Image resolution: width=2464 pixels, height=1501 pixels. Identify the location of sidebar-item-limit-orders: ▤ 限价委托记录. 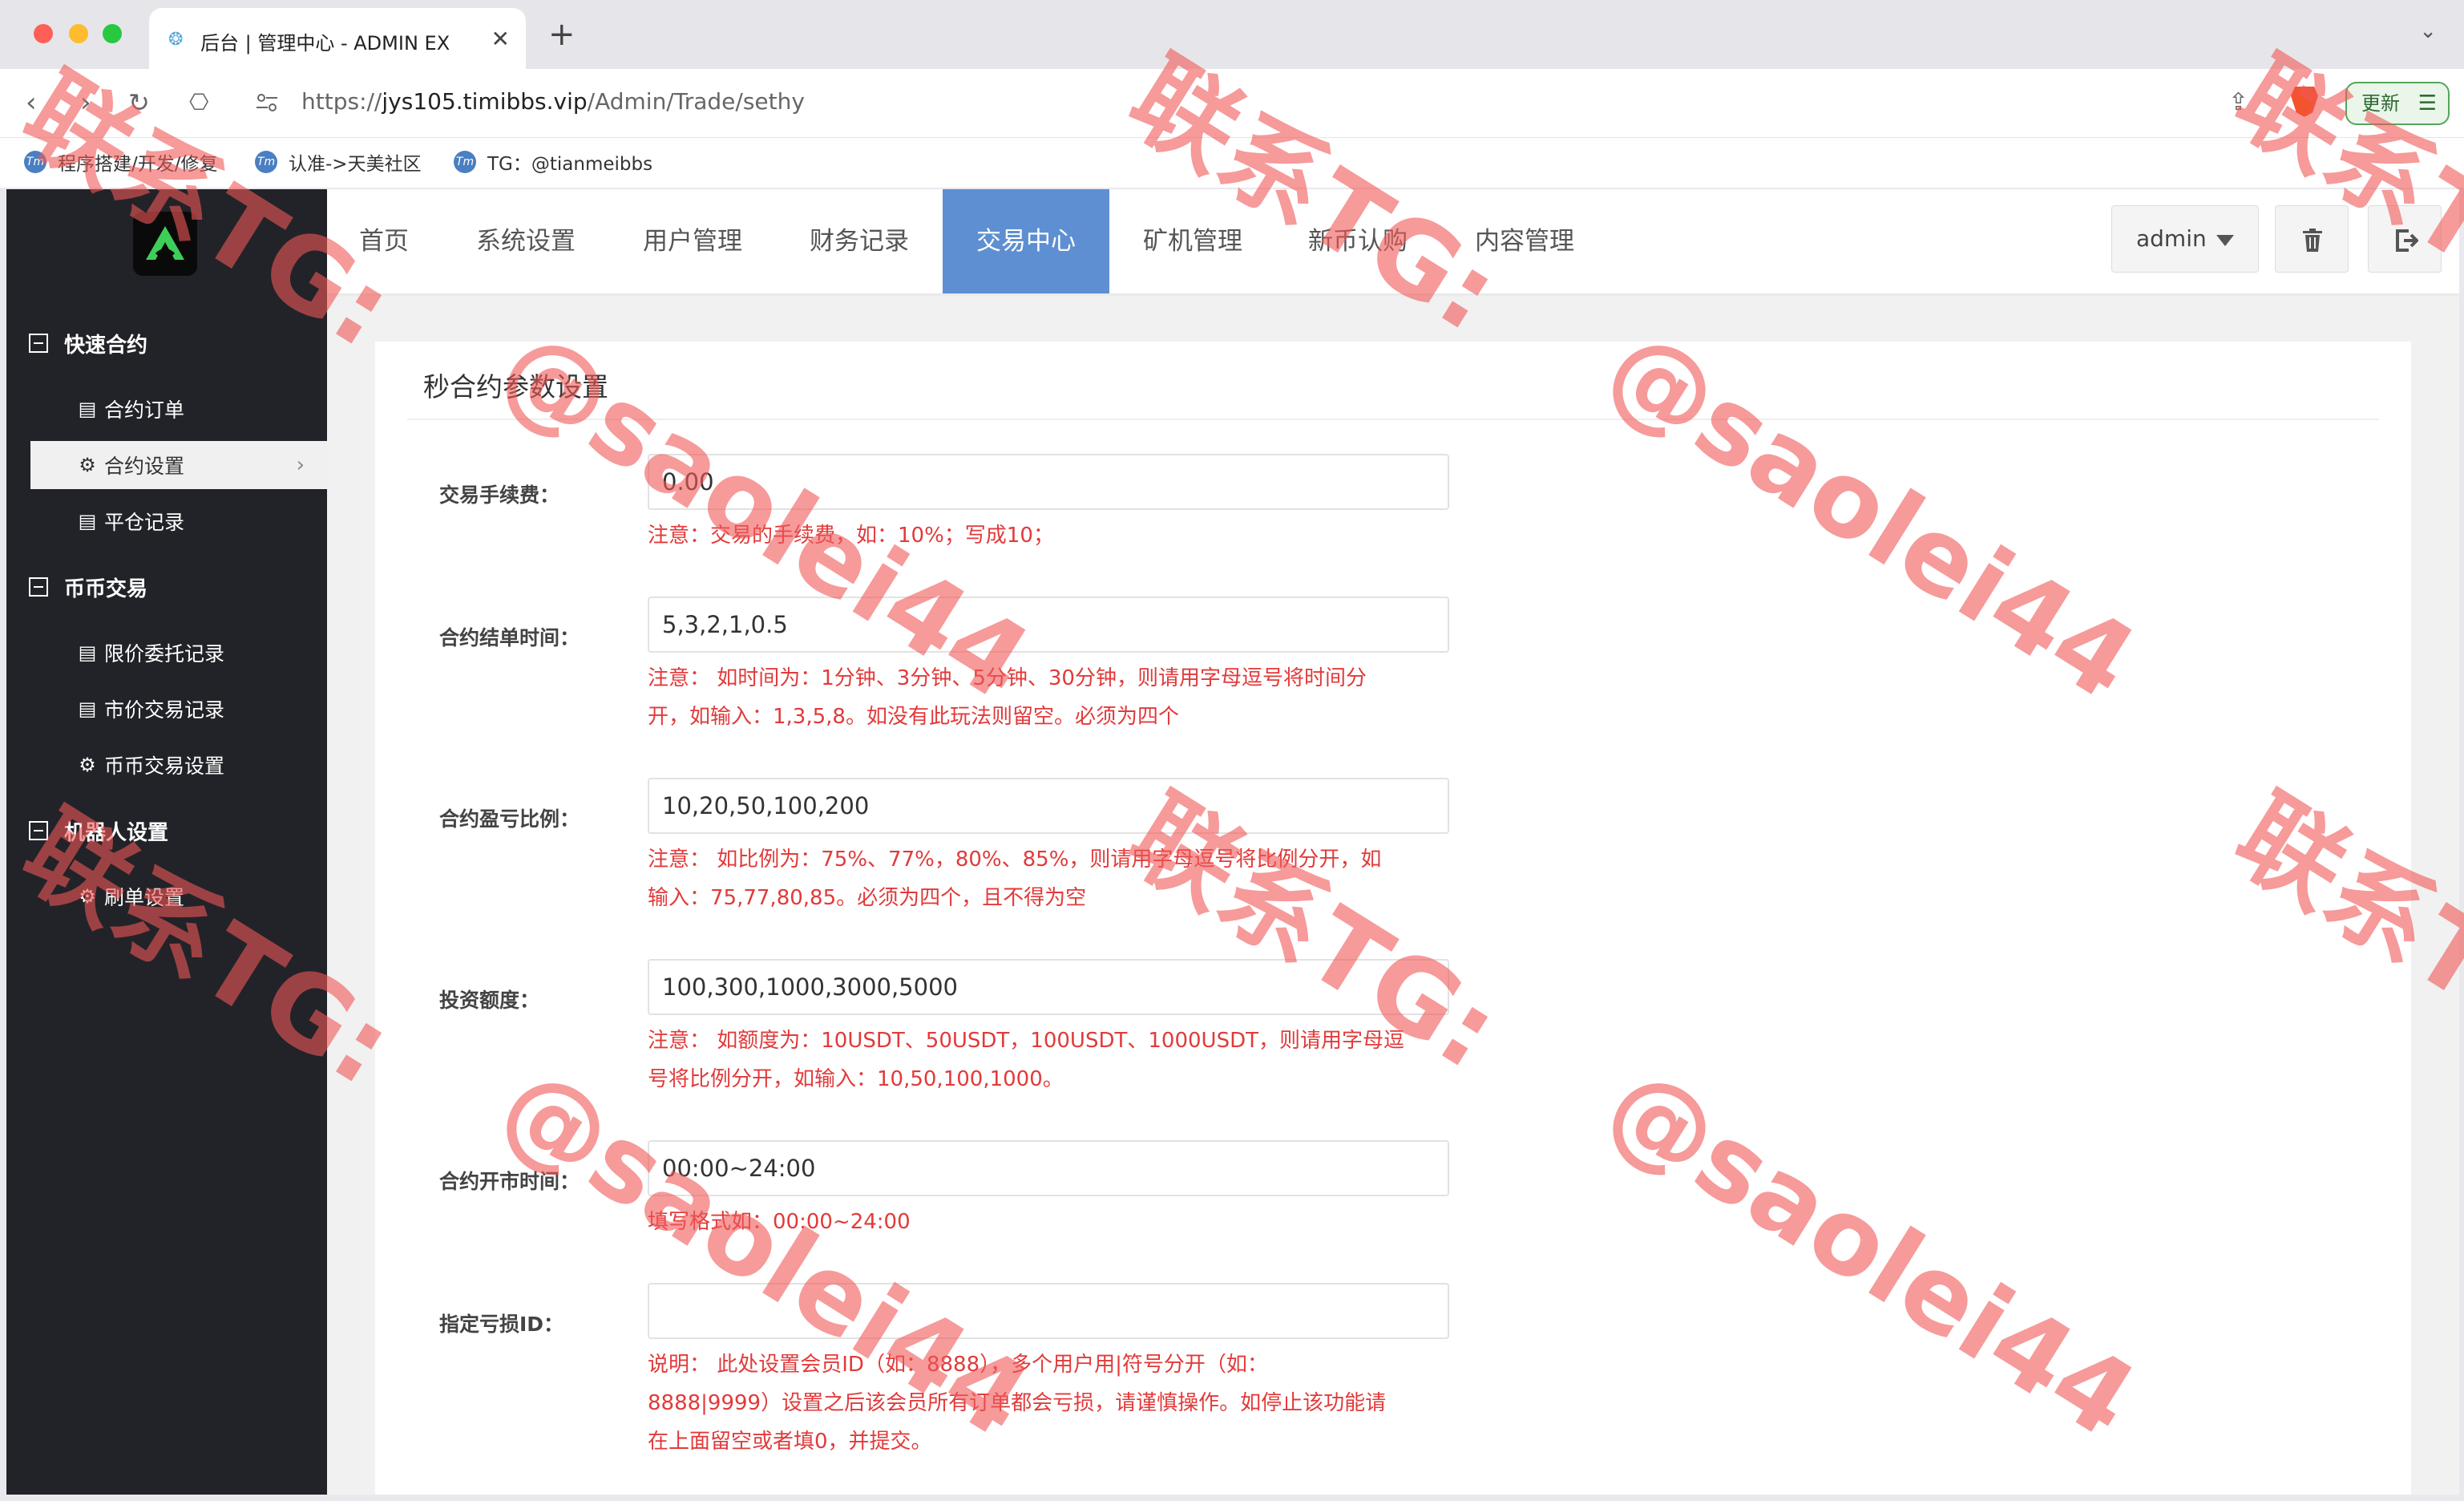
(179, 653).